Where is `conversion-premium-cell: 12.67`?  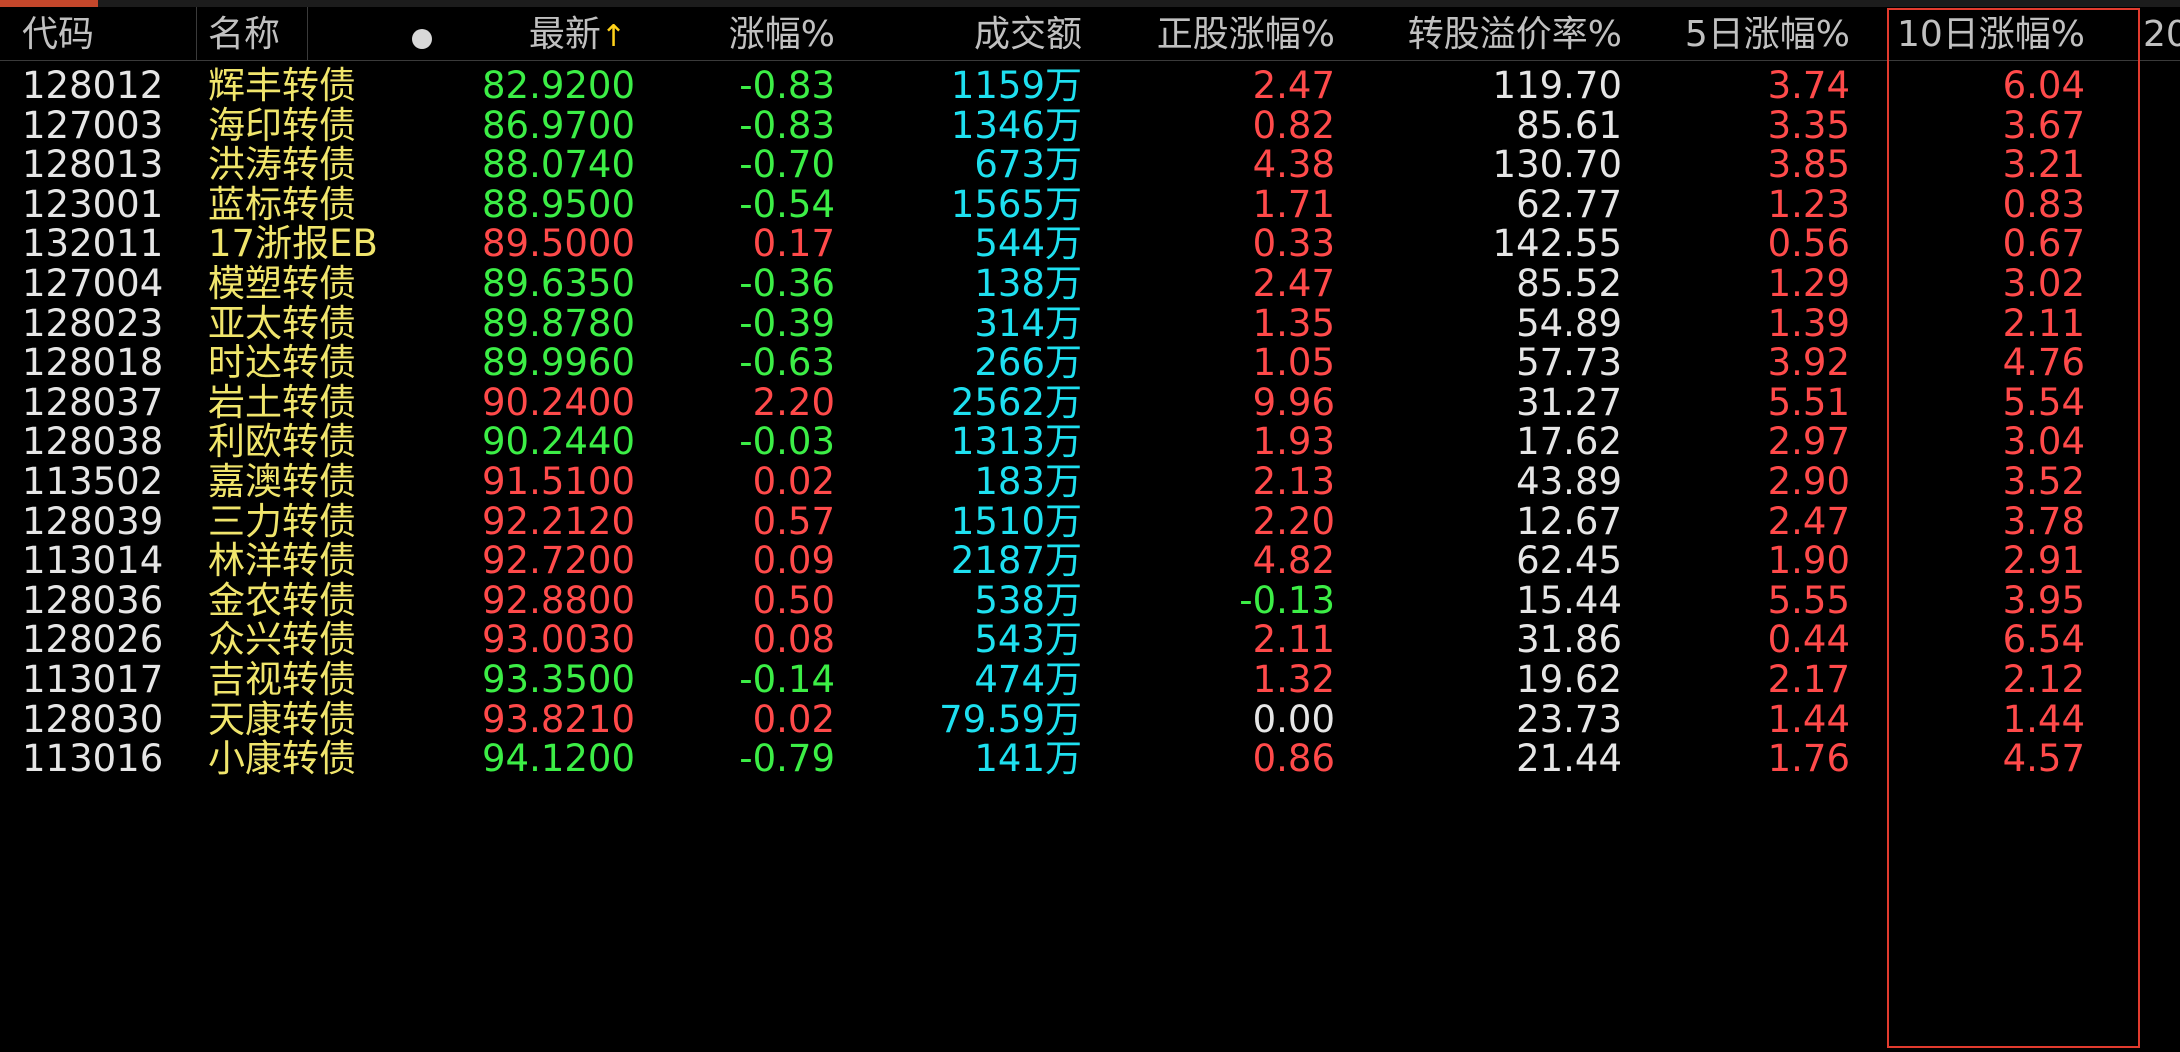 conversion-premium-cell: 12.67 is located at coordinates (1569, 521).